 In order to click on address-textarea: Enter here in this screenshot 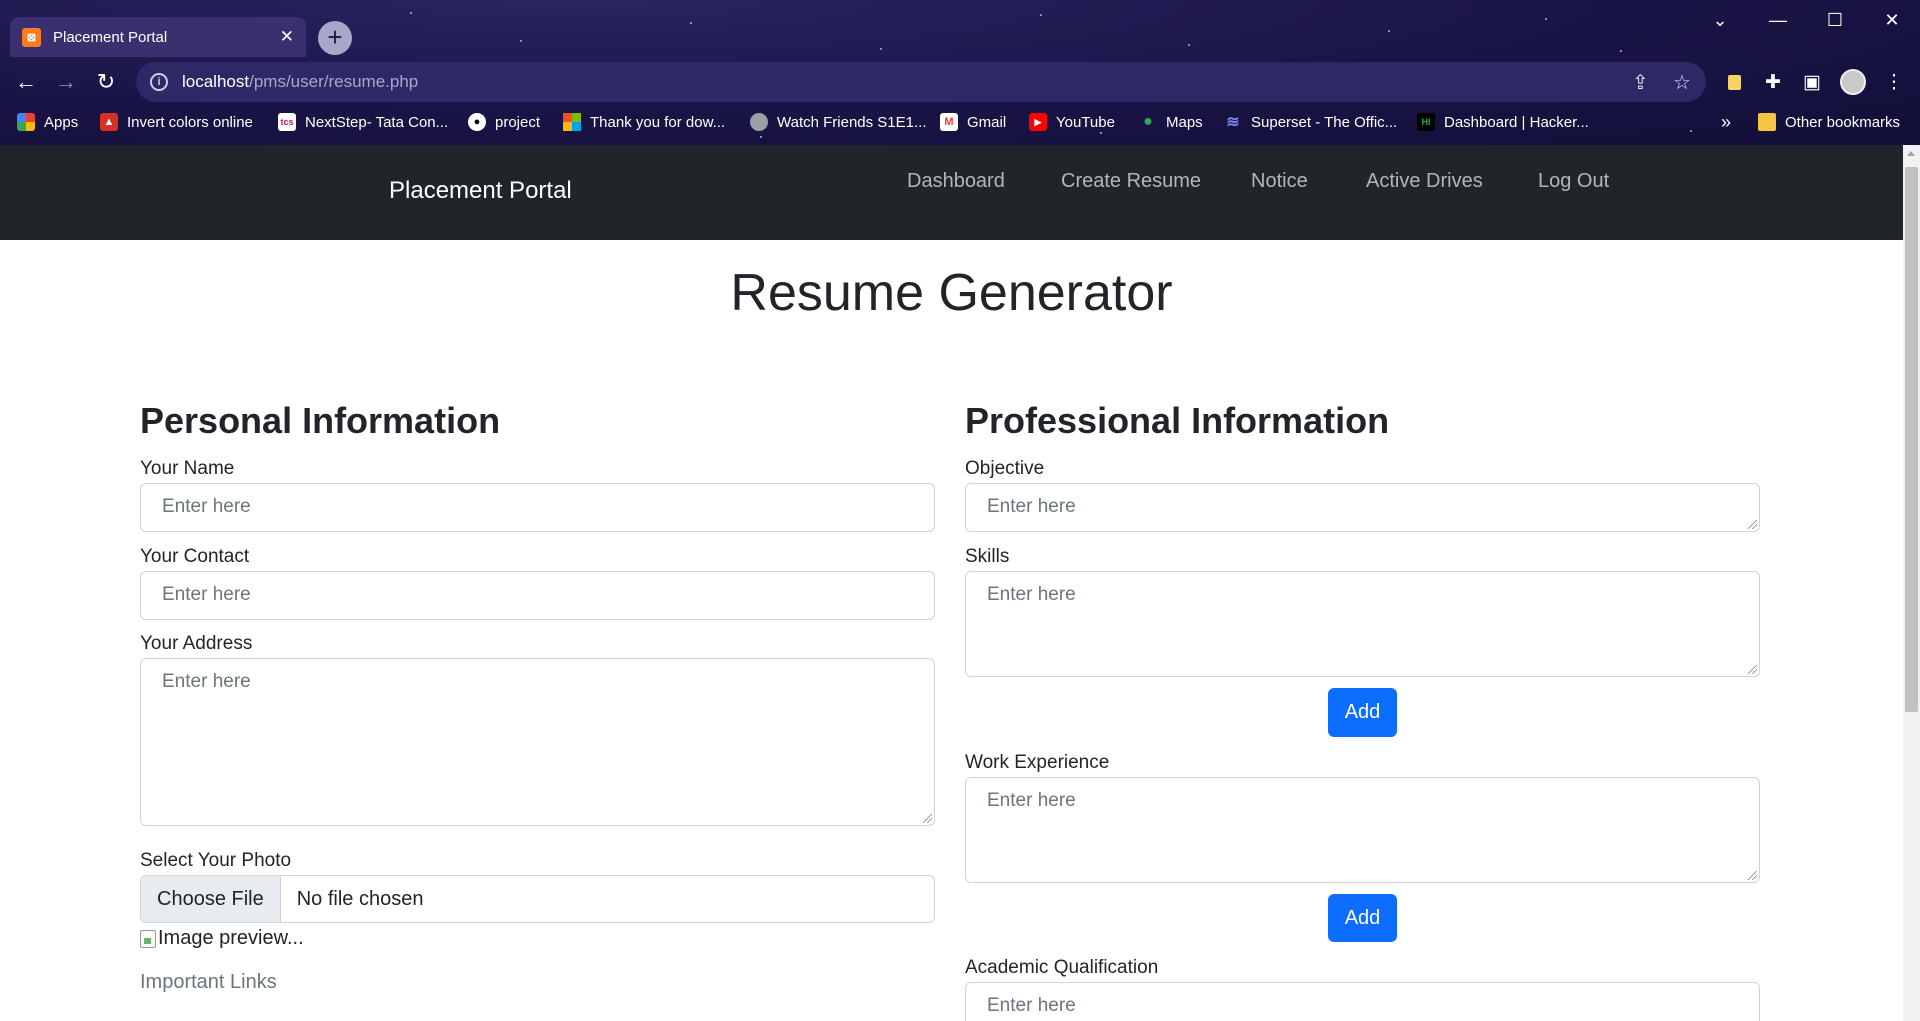, I will do `click(537, 742)`.